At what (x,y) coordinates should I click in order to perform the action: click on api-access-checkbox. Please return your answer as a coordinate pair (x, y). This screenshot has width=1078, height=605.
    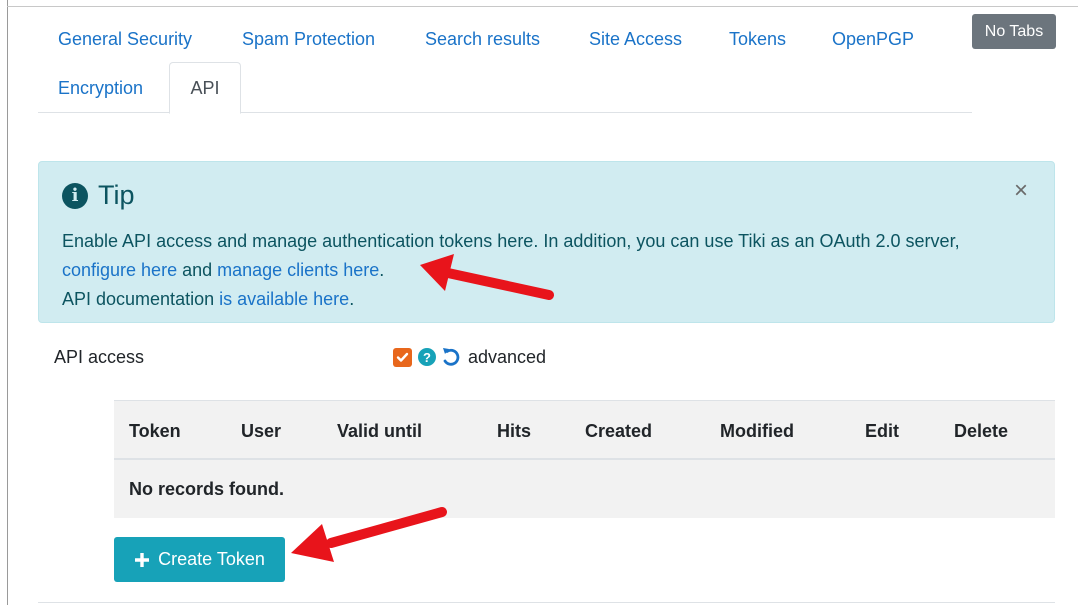
    Looking at the image, I should click on (402, 357).